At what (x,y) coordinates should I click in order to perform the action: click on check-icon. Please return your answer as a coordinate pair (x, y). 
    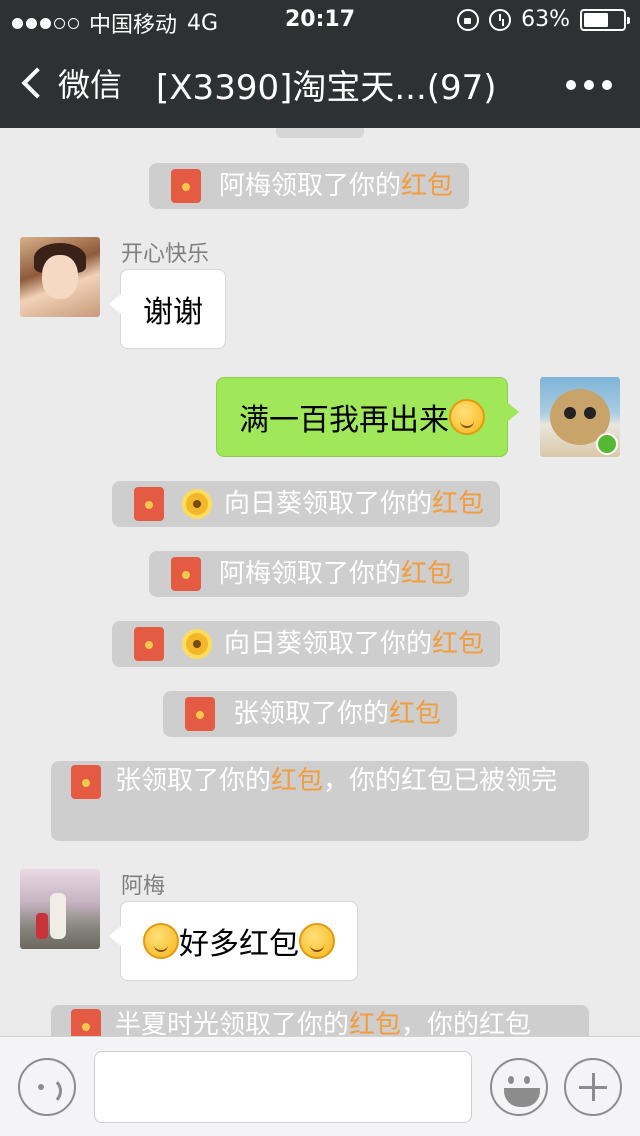
    Looking at the image, I should click on (607, 444).